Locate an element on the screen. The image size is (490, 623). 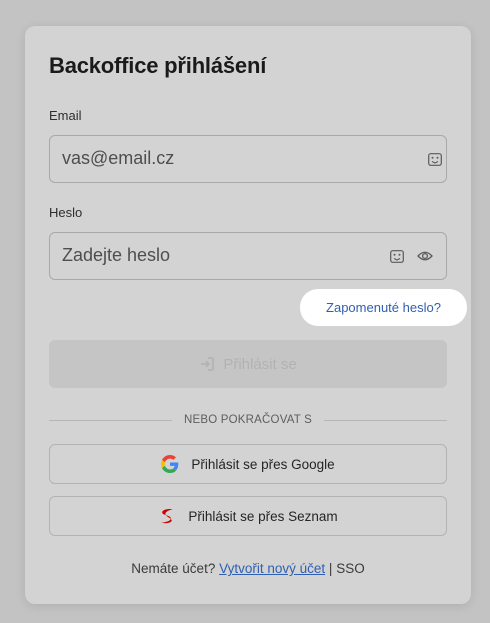
divider-line-right is located at coordinates (386, 420).